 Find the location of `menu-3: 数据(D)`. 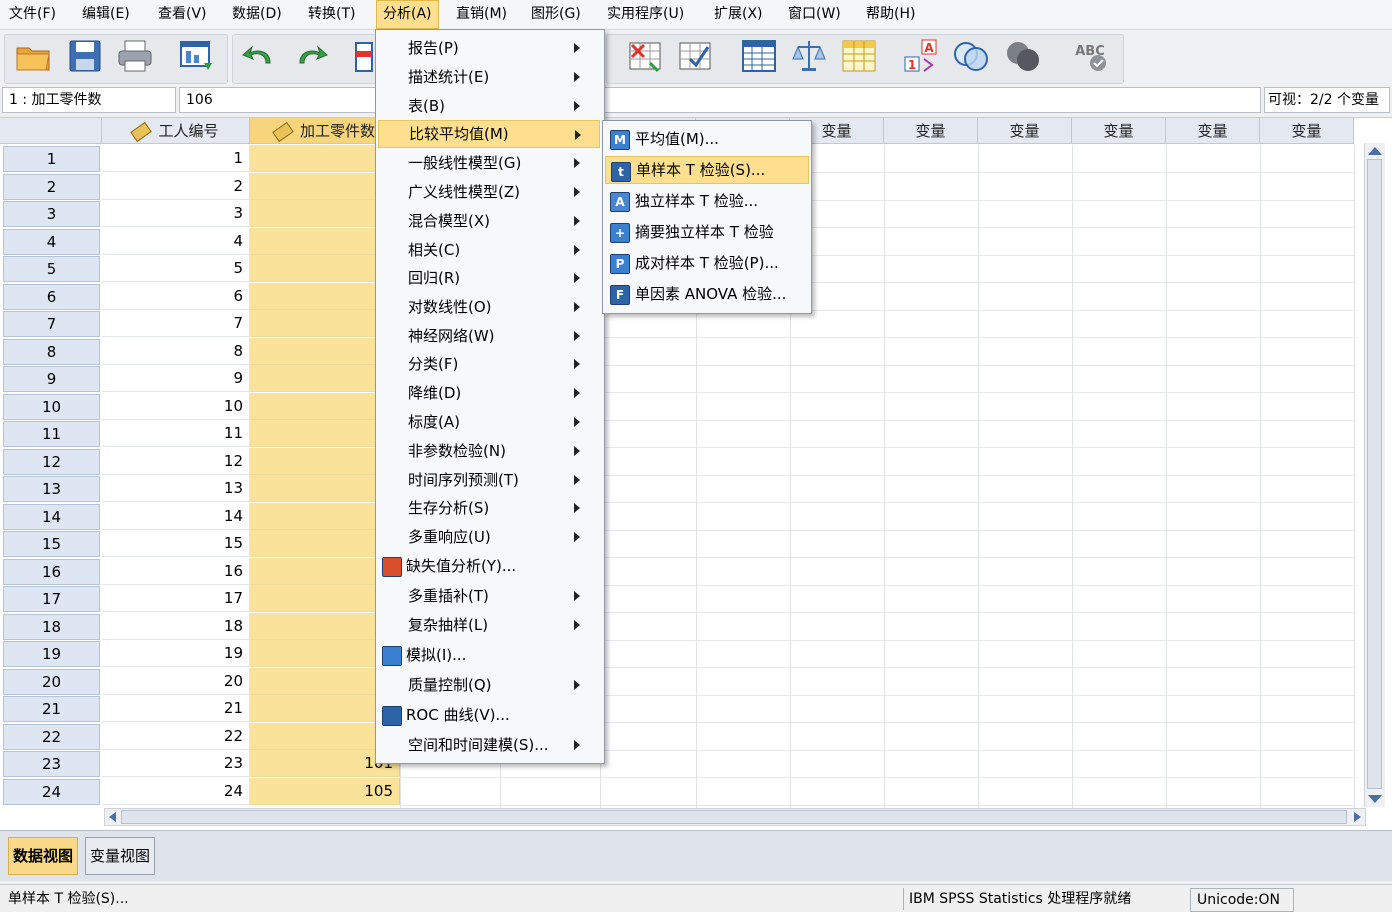

menu-3: 数据(D) is located at coordinates (257, 14).